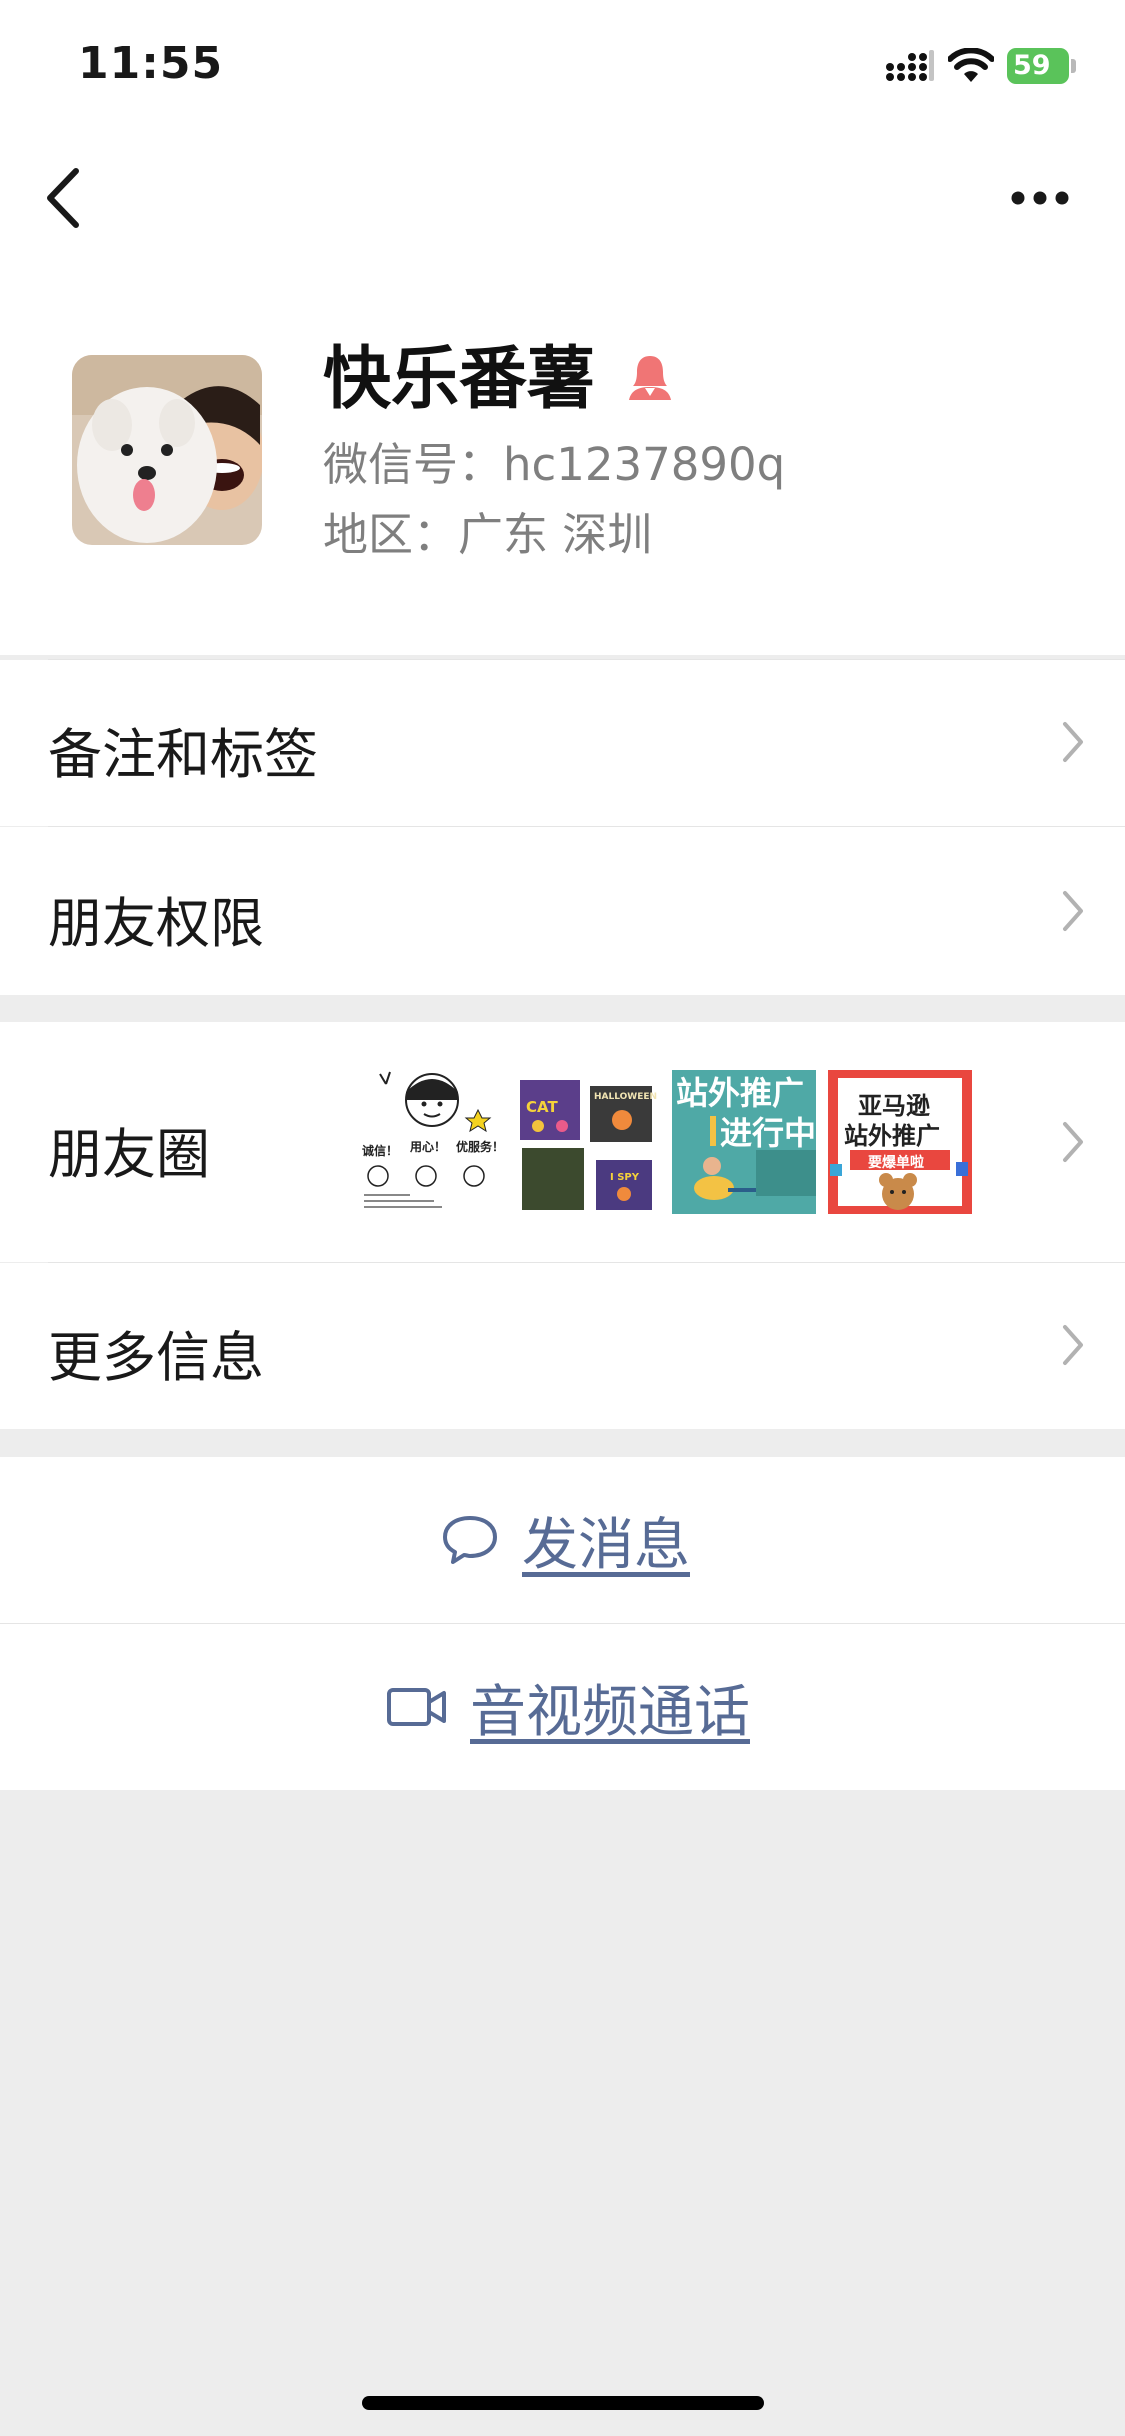  I want to click on moments-thumbnail: 亚马逊 站外推广 要爆单啦, so click(900, 1142).